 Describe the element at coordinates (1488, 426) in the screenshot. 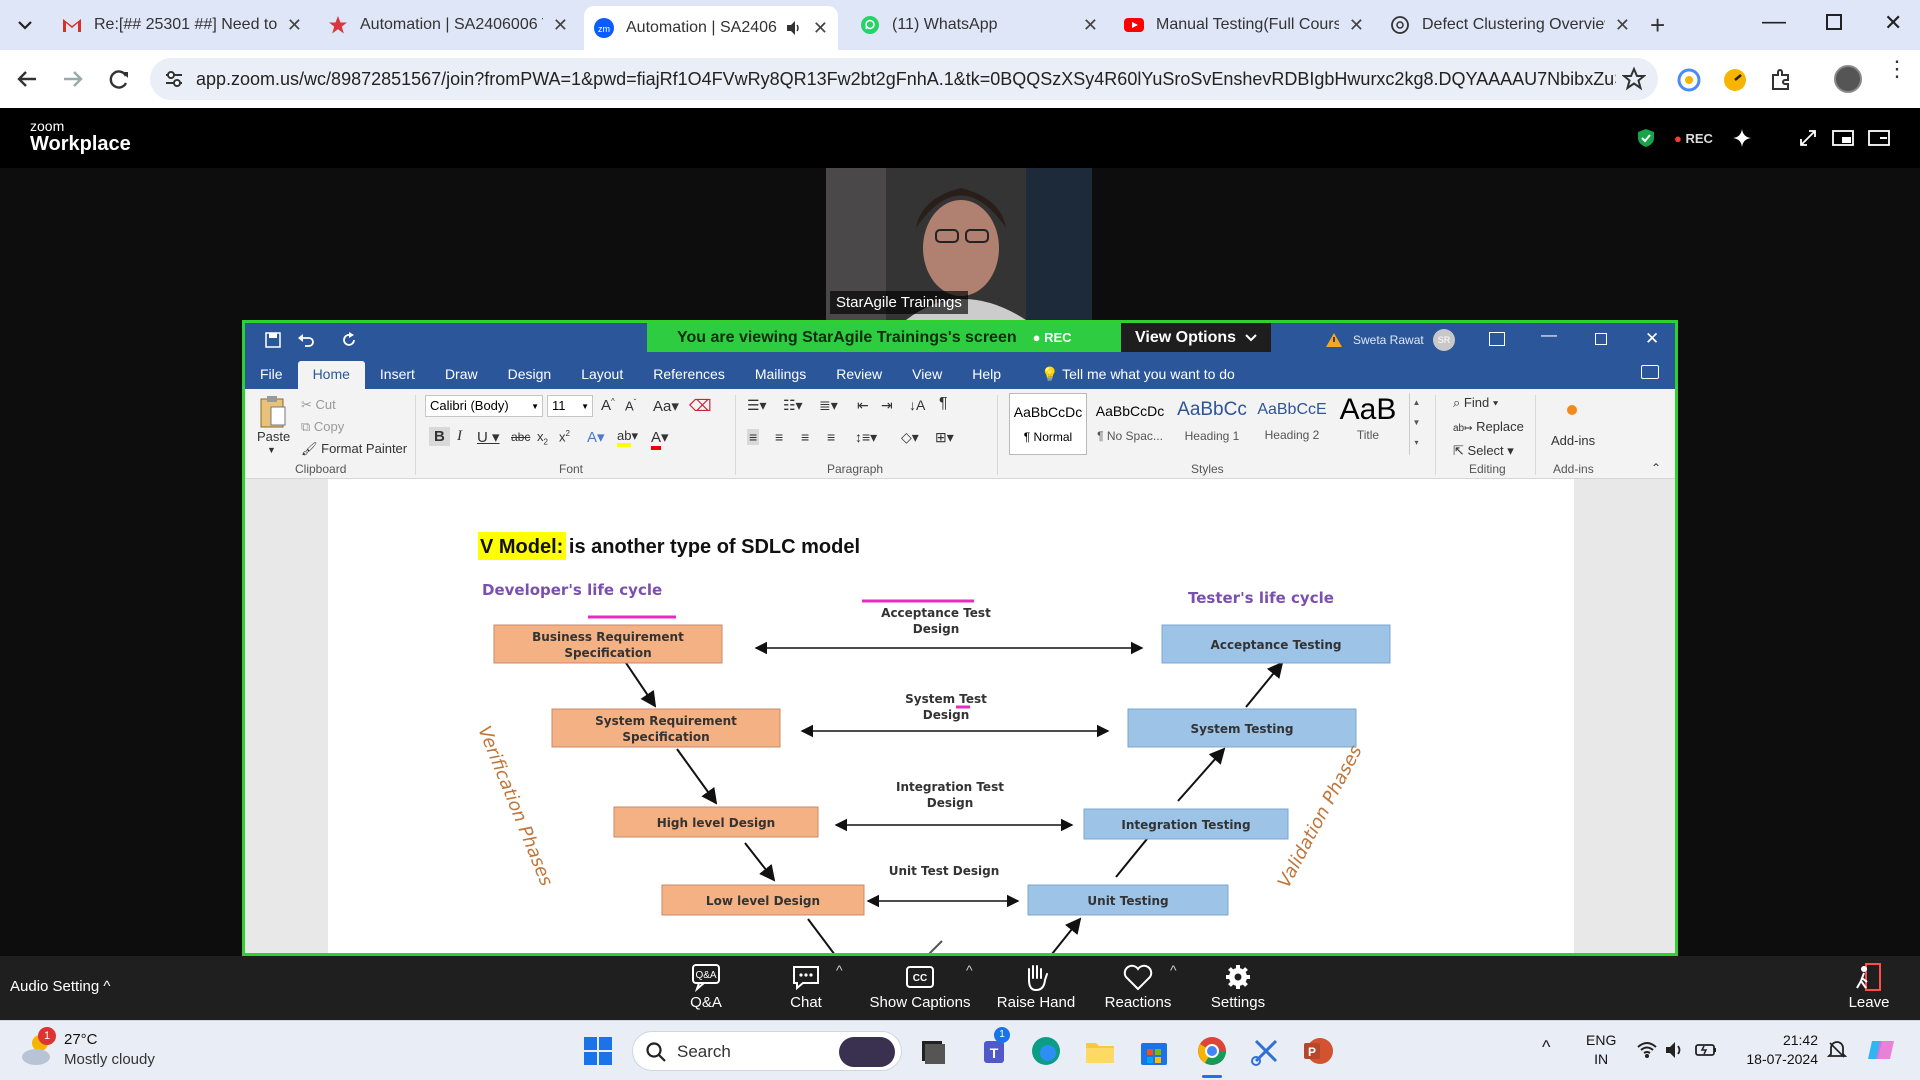

I see `replace-button: ab↦ Replace` at that location.